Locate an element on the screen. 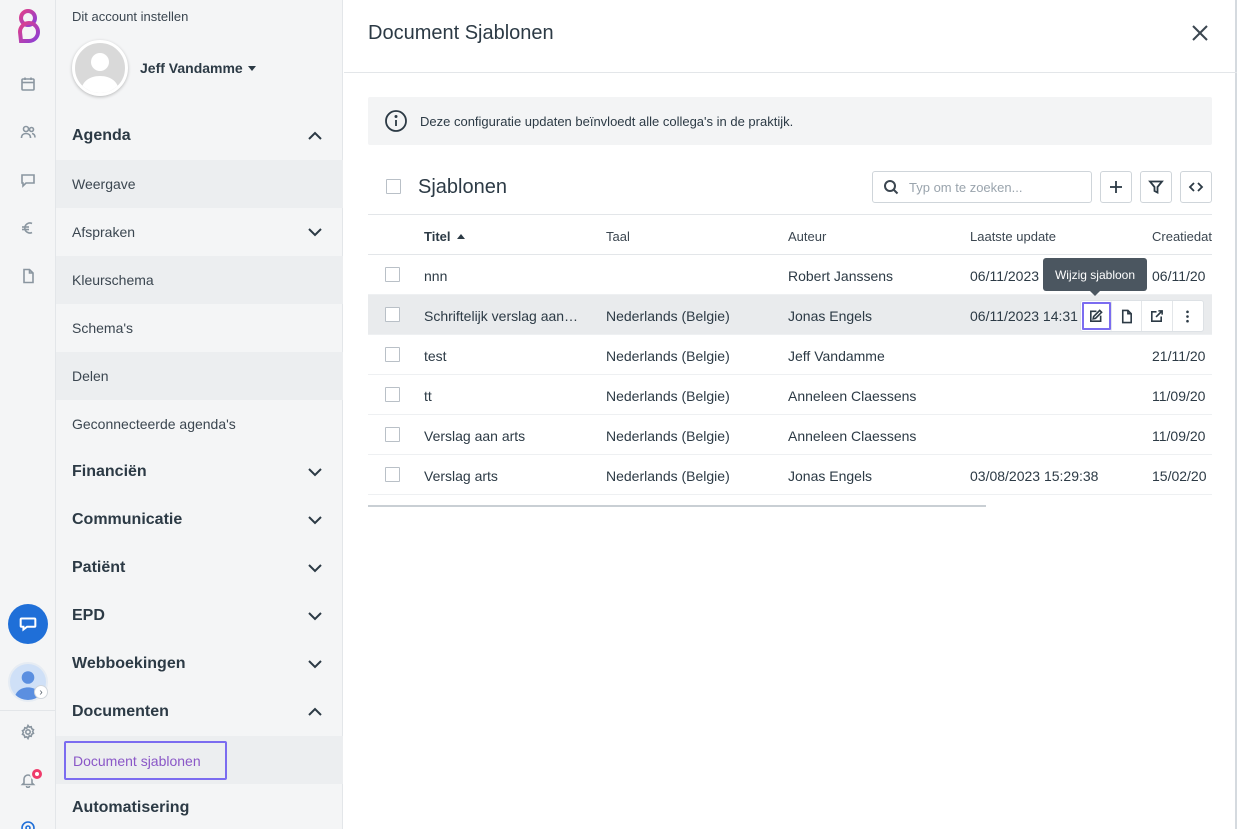  edit-icon is located at coordinates (1096, 315).